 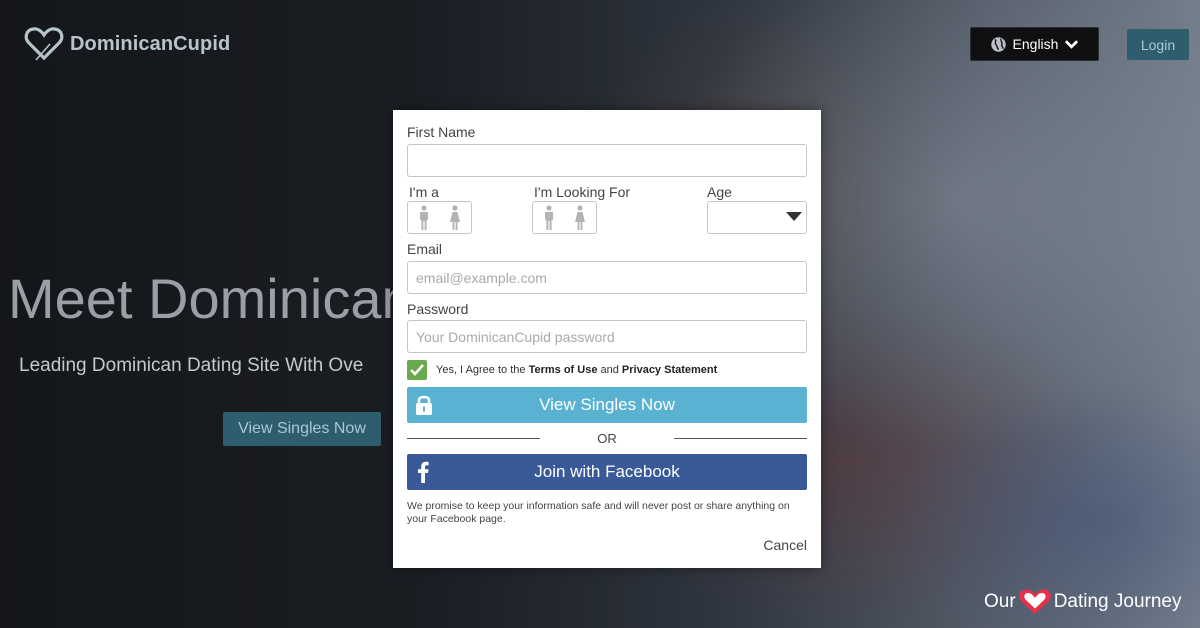 I want to click on language-label: English, so click(x=1035, y=44).